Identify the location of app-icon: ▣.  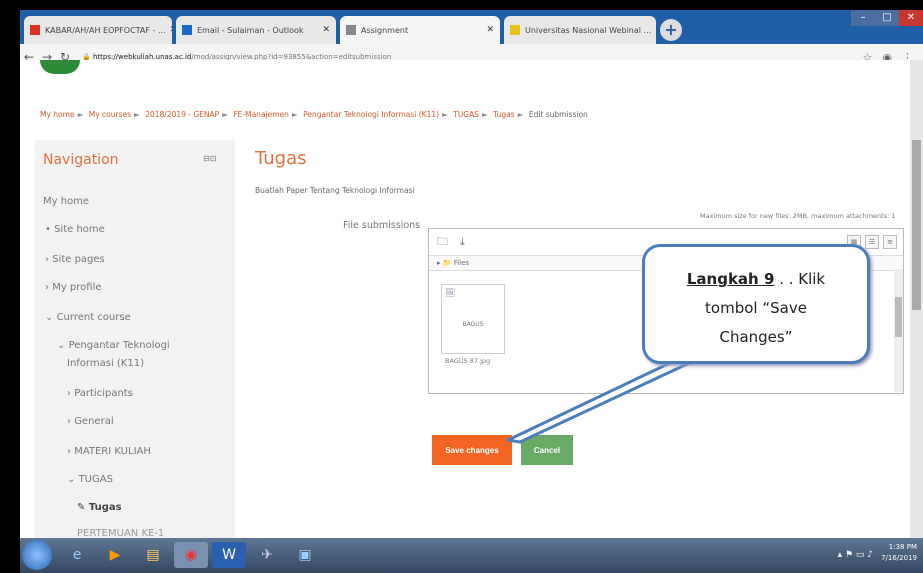
(305, 555).